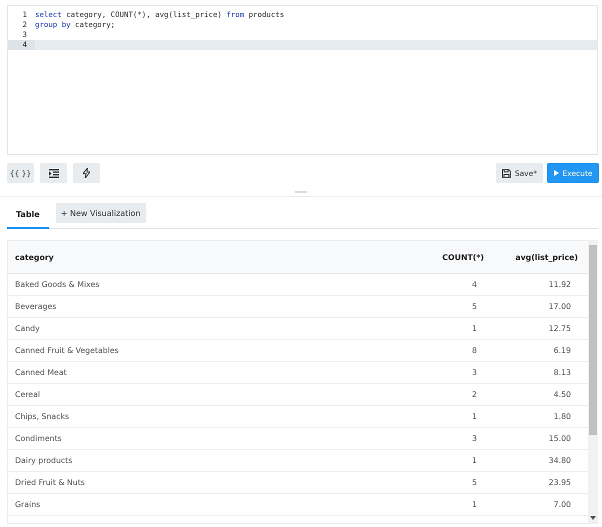  I want to click on indent-icon, so click(53, 173).